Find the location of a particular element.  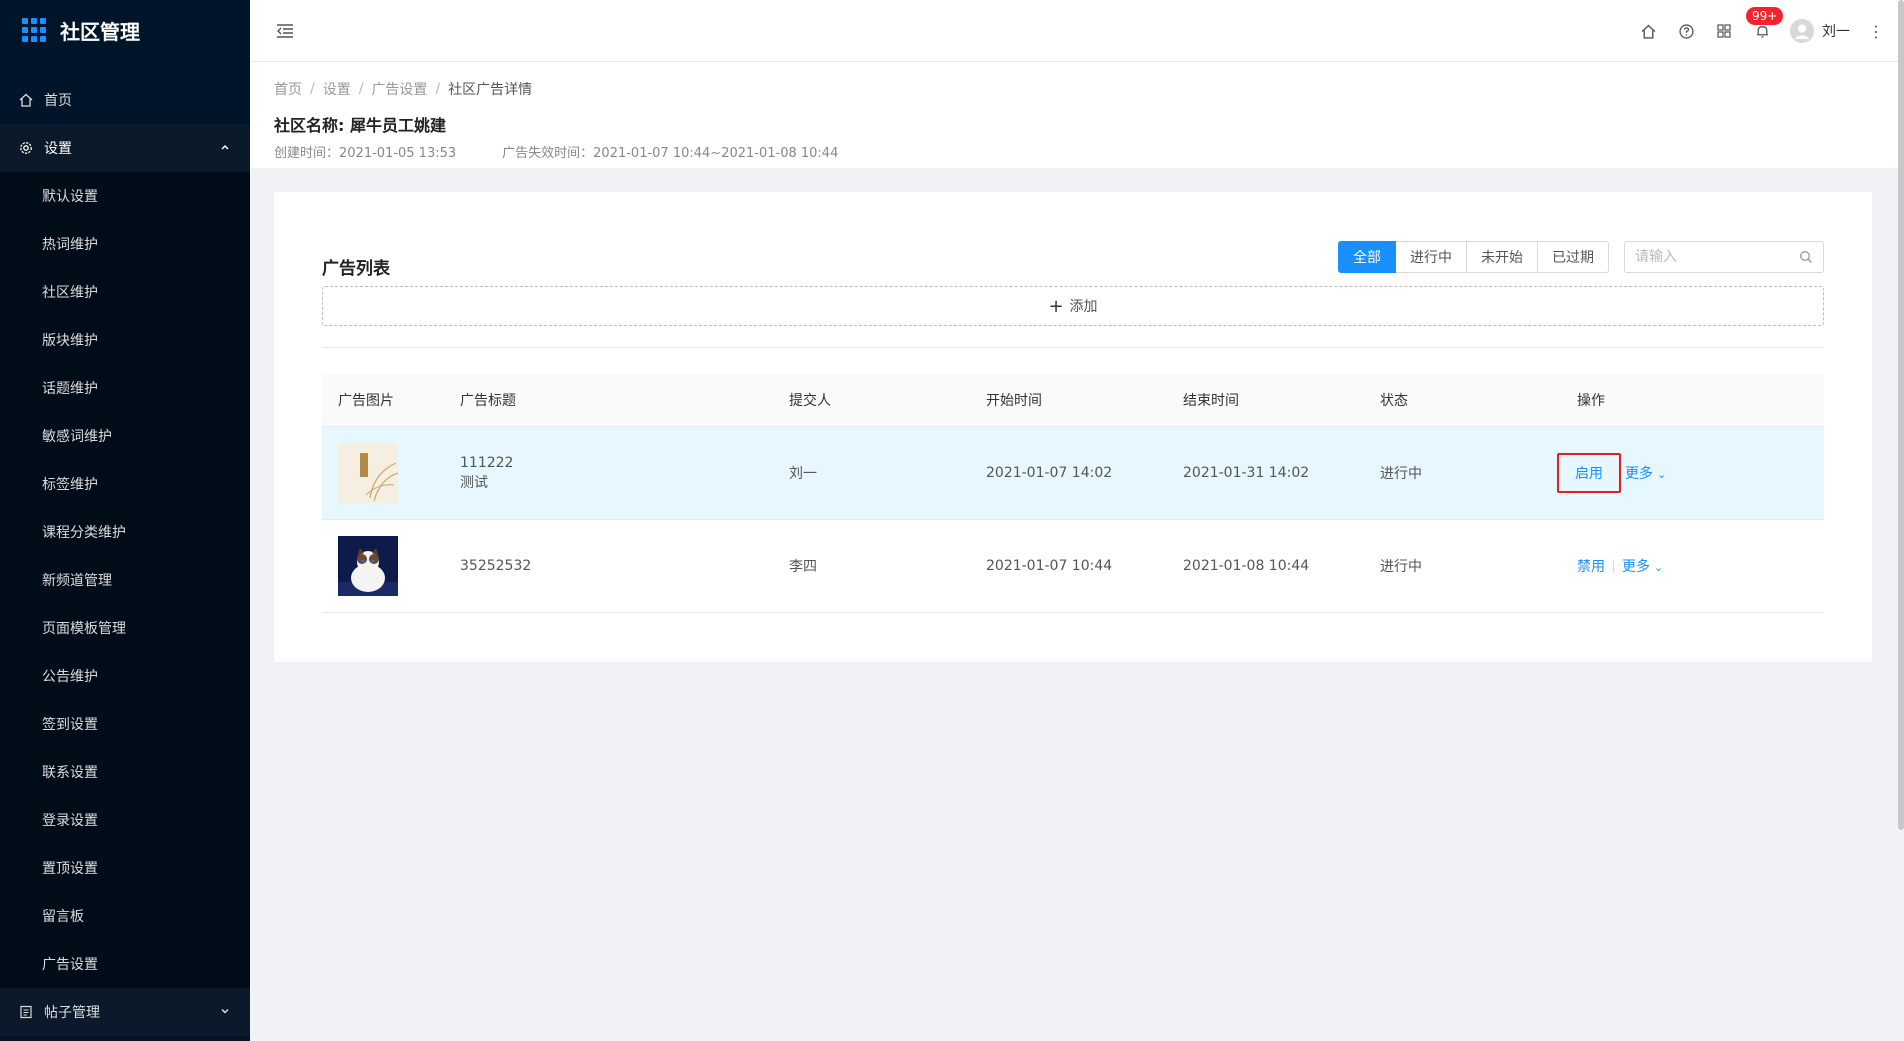

ad-expire-time: 广告失效时间：2021-01-07 10:44~2021-01-08 10:44 is located at coordinates (670, 153).